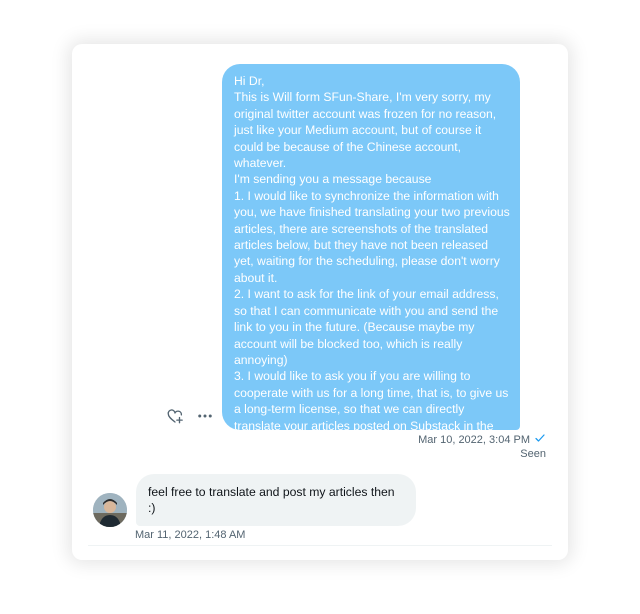 The image size is (640, 614). Describe the element at coordinates (474, 439) in the screenshot. I see `sent-timestamp: Mar 10, 2022, 3:04 PM` at that location.